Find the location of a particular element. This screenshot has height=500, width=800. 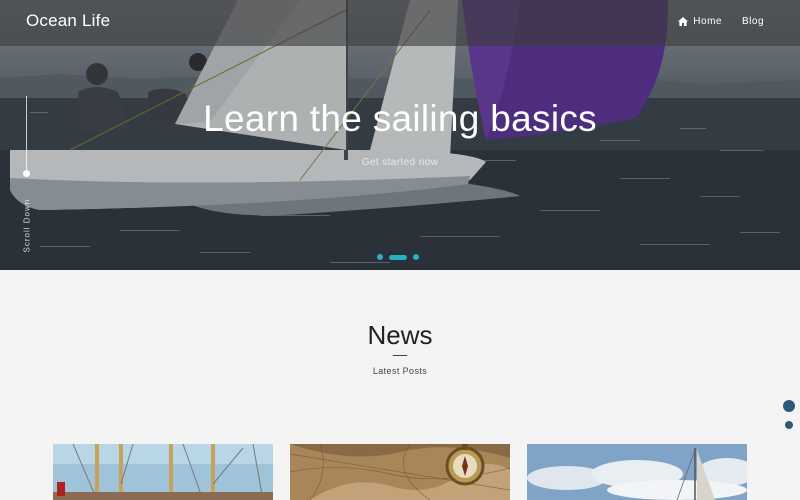

brand-logo: Ocean Life is located at coordinates (68, 21).